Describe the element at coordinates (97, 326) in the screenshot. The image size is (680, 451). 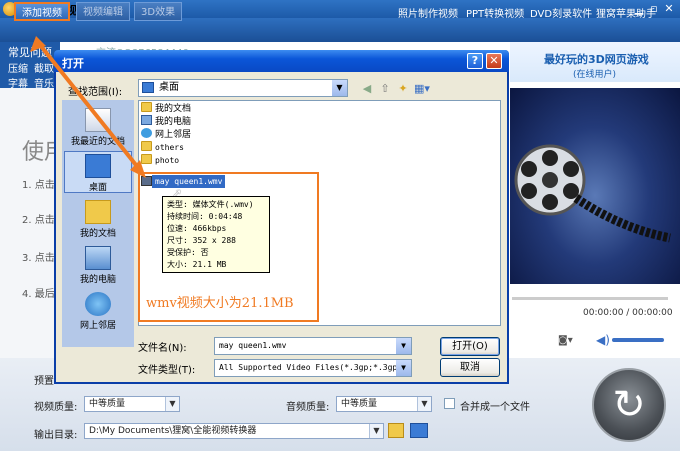
I see `place-network-label: 网上邻居` at that location.